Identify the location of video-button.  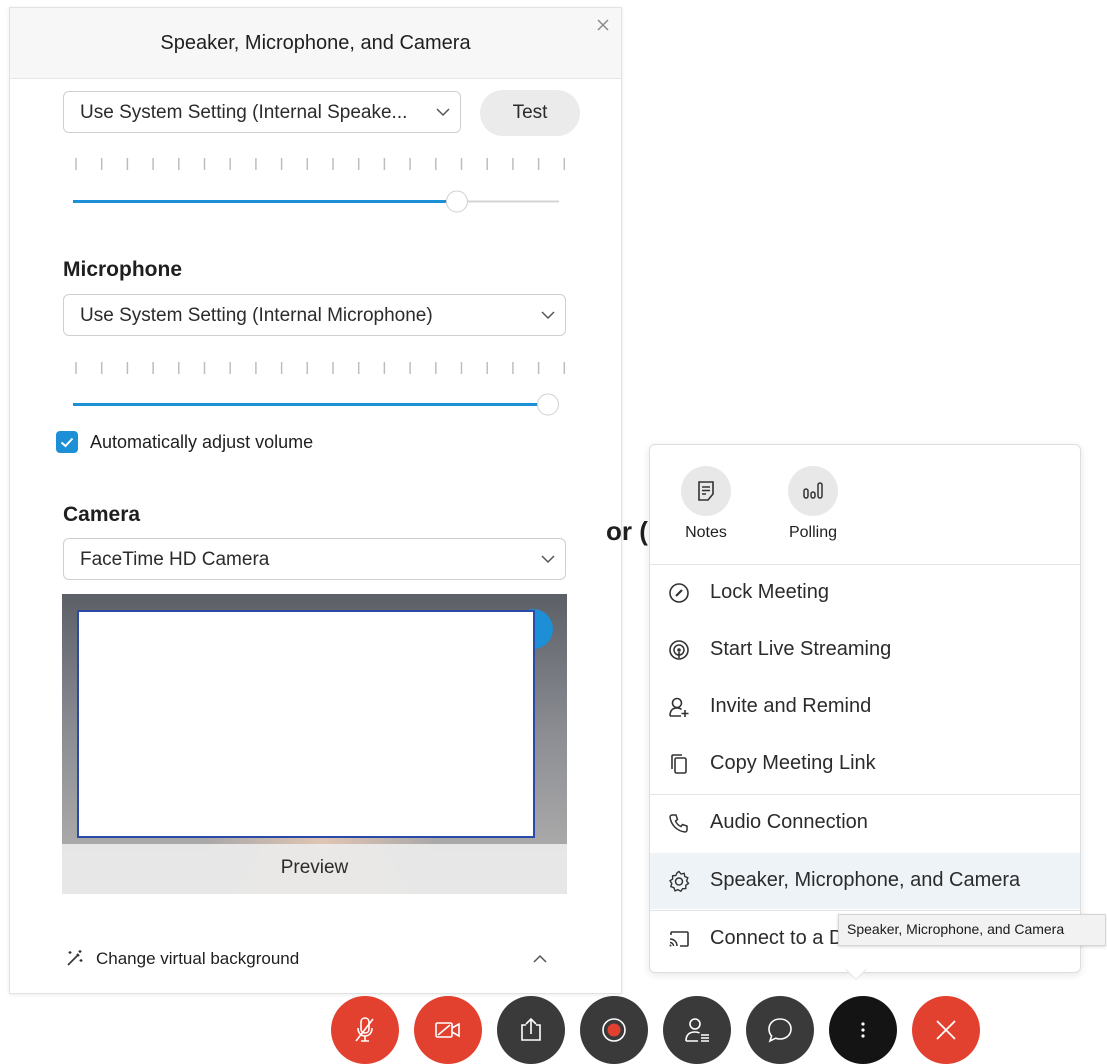
(448, 1030).